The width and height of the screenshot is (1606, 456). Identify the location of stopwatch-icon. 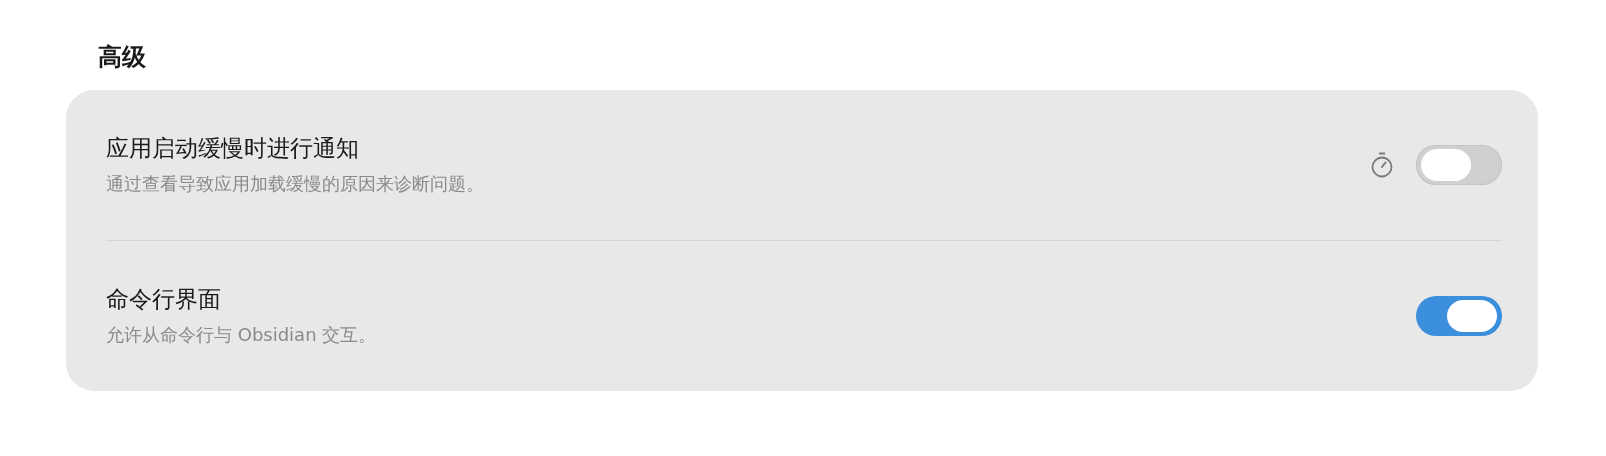
(1382, 165).